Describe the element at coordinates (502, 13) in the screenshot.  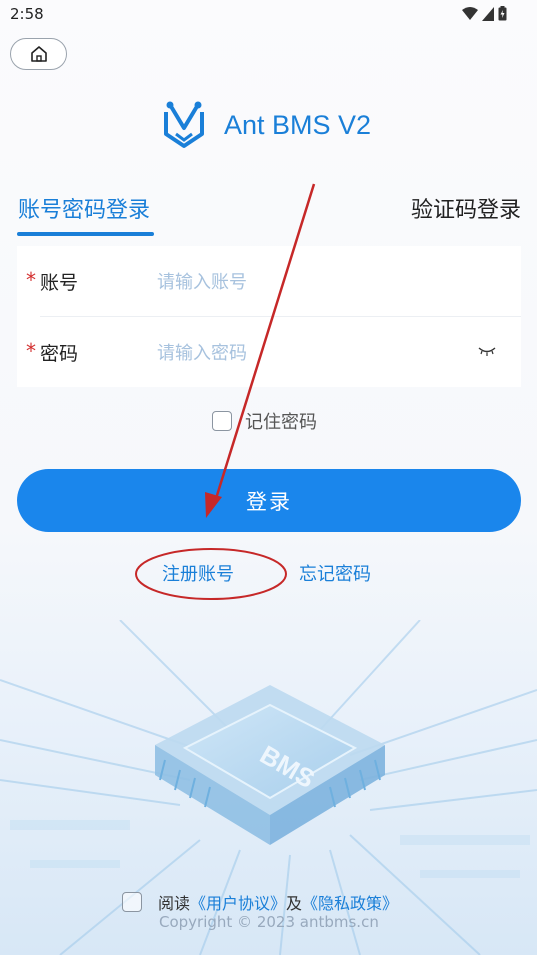
I see `battery-icon` at that location.